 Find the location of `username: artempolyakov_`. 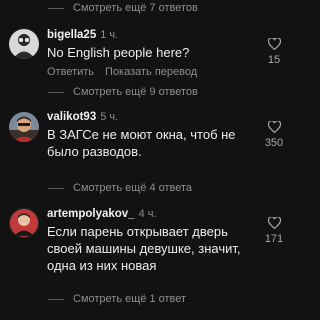

username: artempolyakov_ is located at coordinates (91, 214).